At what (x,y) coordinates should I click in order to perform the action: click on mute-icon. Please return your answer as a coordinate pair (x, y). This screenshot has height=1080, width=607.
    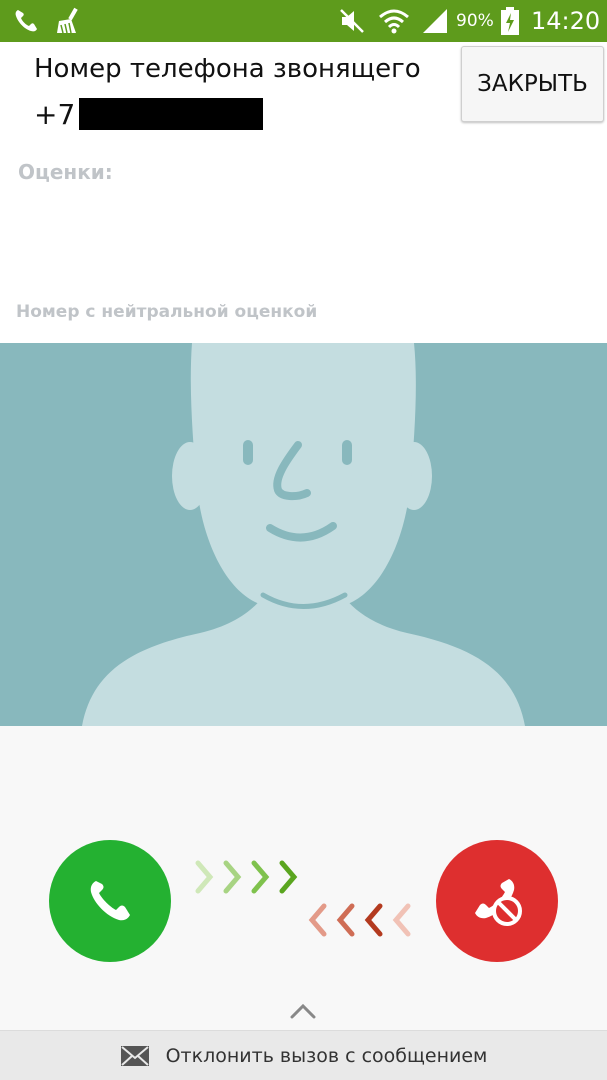
    Looking at the image, I should click on (352, 21).